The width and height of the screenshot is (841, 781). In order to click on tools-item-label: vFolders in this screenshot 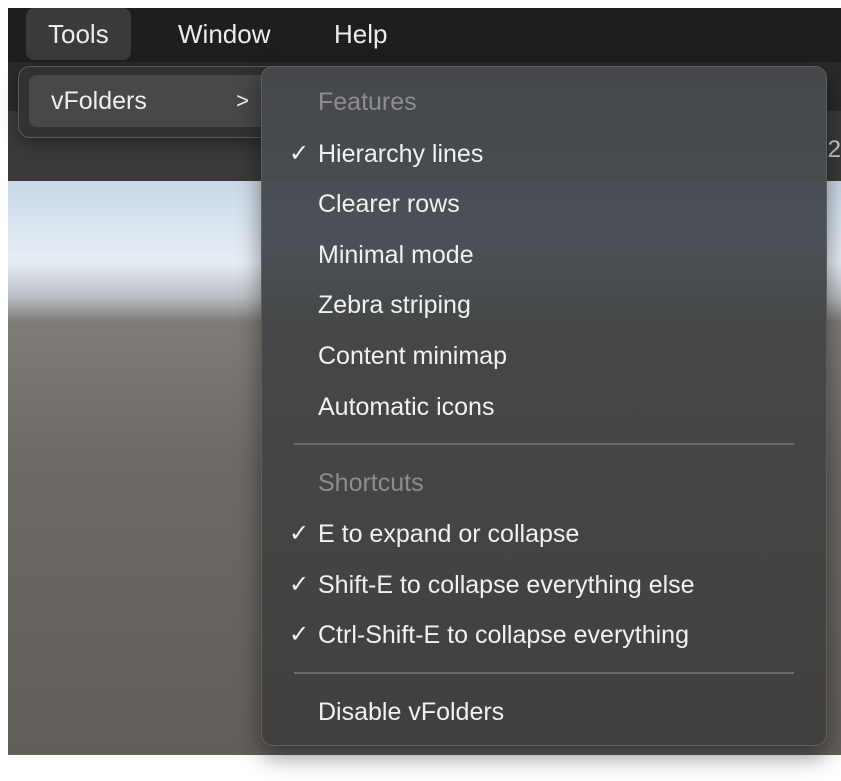, I will do `click(99, 101)`.